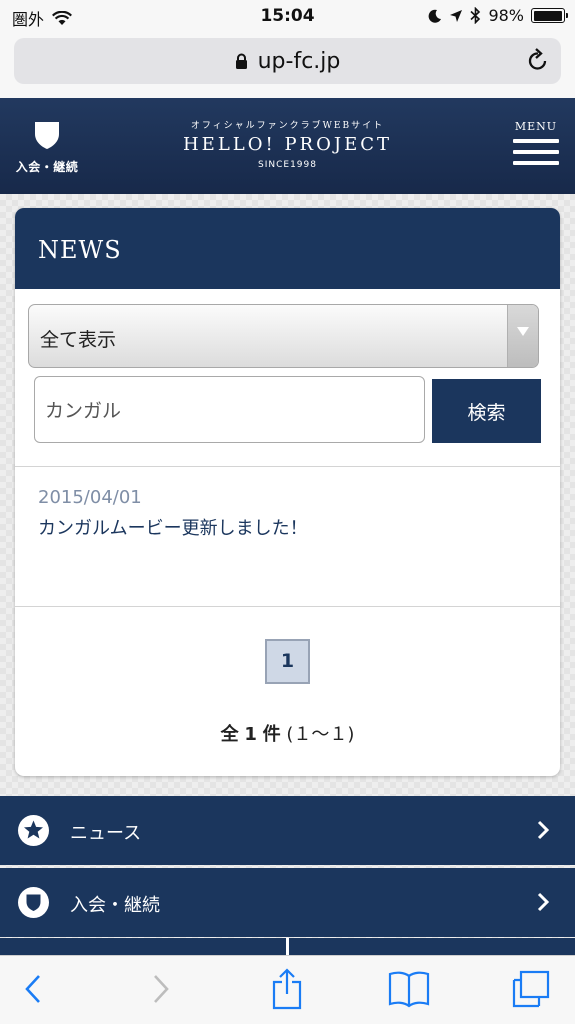 Image resolution: width=575 pixels, height=1024 pixels. Describe the element at coordinates (435, 16) in the screenshot. I see `moon-icon` at that location.